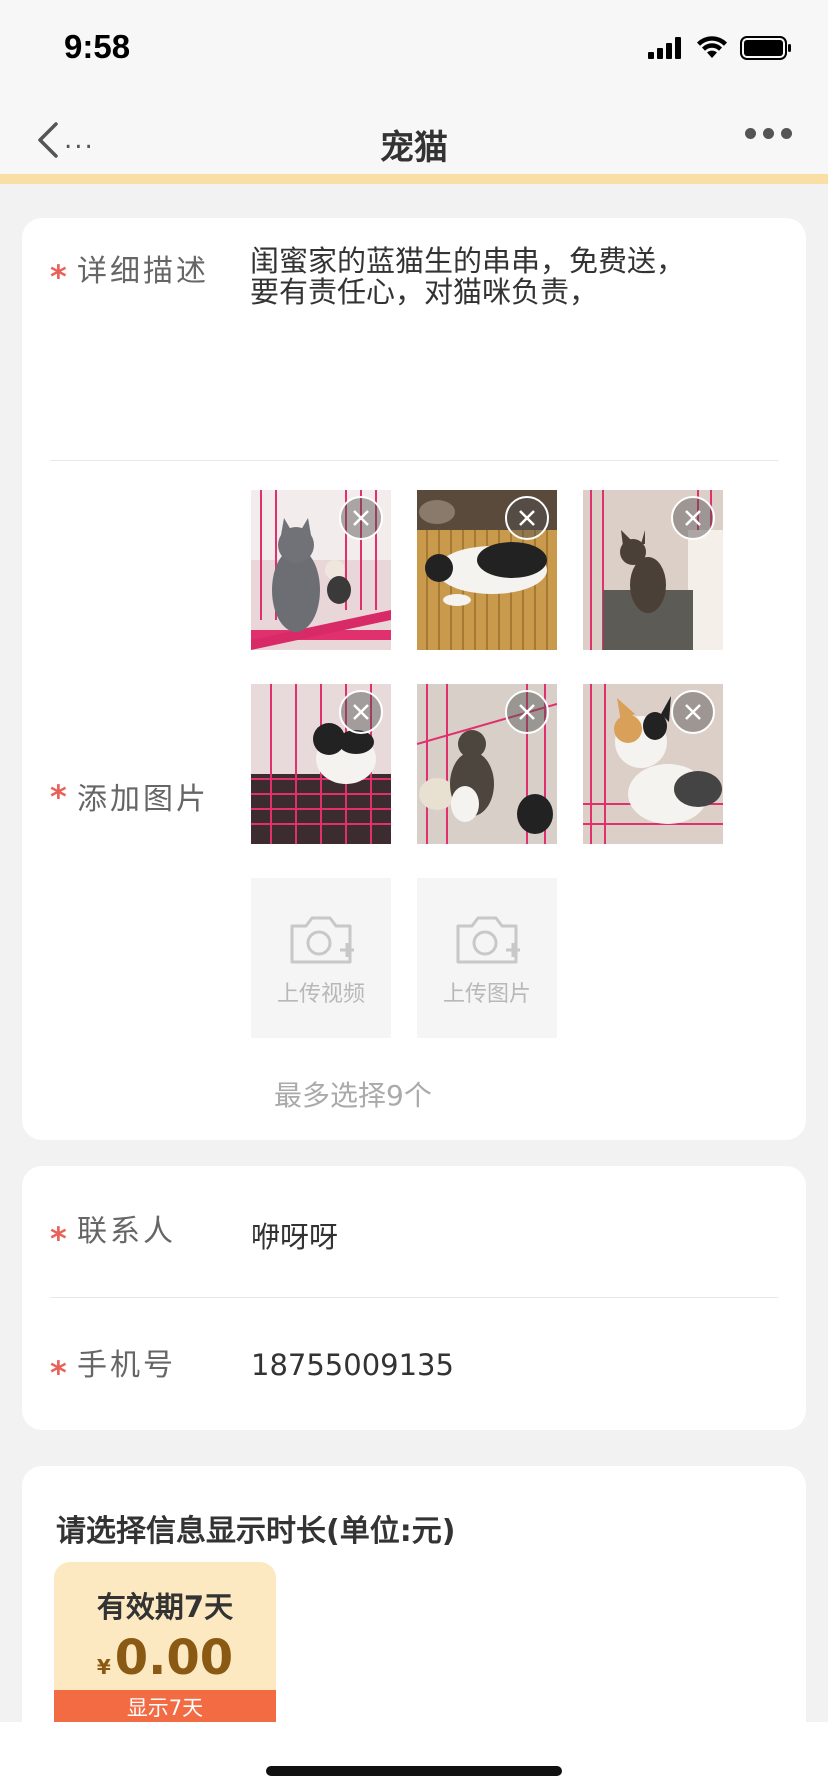  I want to click on description-line-1: 闺蜜家的蓝猫生的串串，免费送，, so click(468, 261).